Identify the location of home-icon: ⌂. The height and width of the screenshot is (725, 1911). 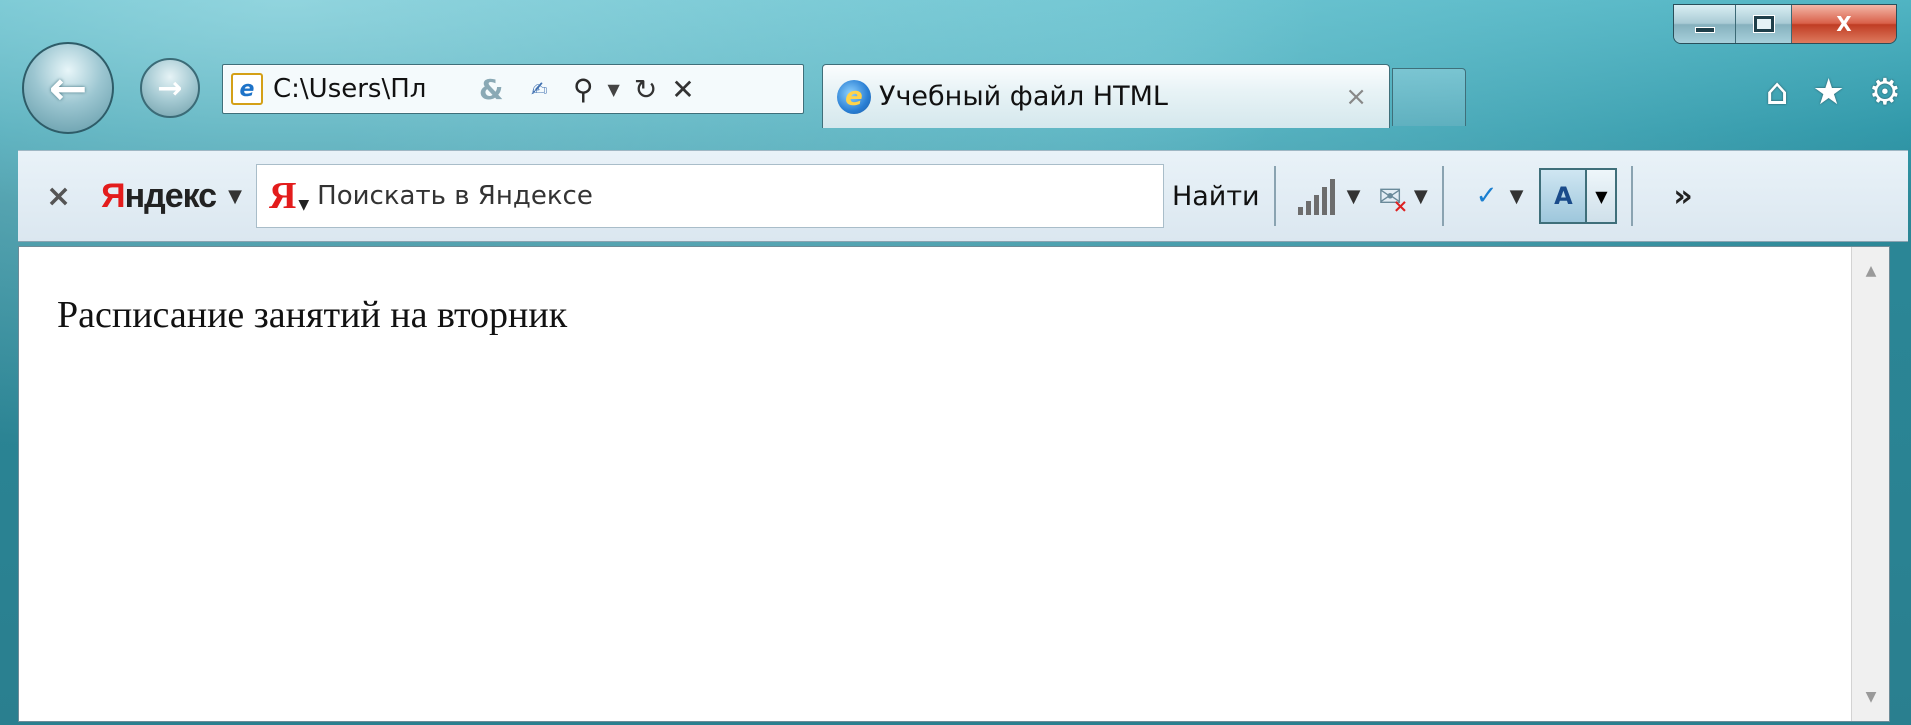
(1777, 92).